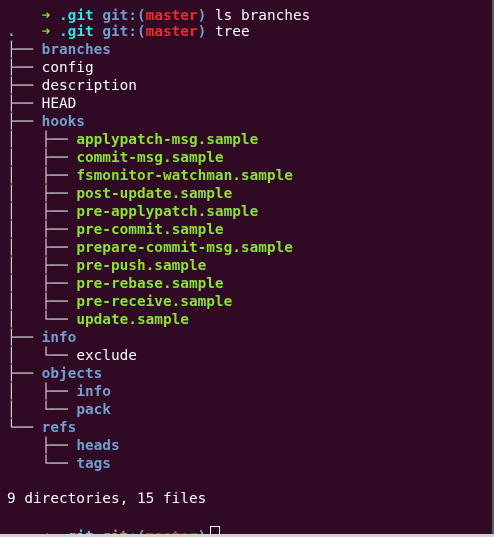  What do you see at coordinates (93, 410) in the screenshot?
I see `directory-name: pack` at bounding box center [93, 410].